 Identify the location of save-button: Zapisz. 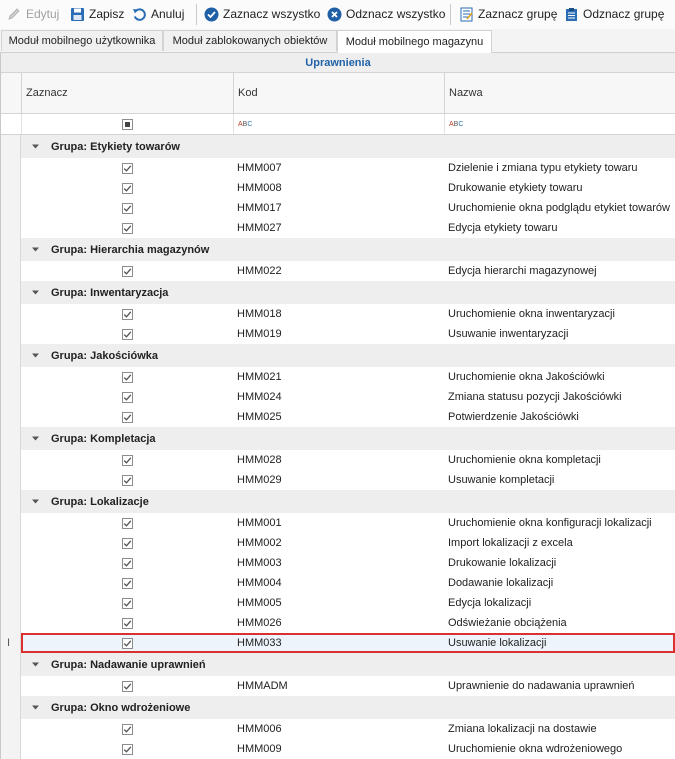
(96, 14).